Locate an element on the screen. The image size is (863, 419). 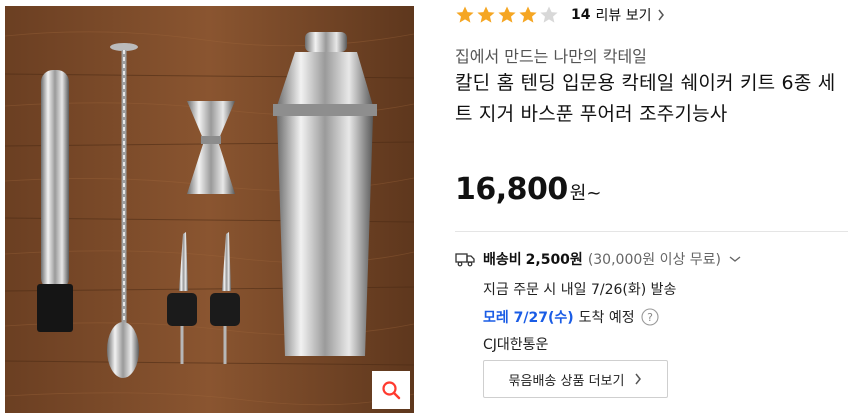
carrier-name: CJ대한통운 is located at coordinates (516, 345).